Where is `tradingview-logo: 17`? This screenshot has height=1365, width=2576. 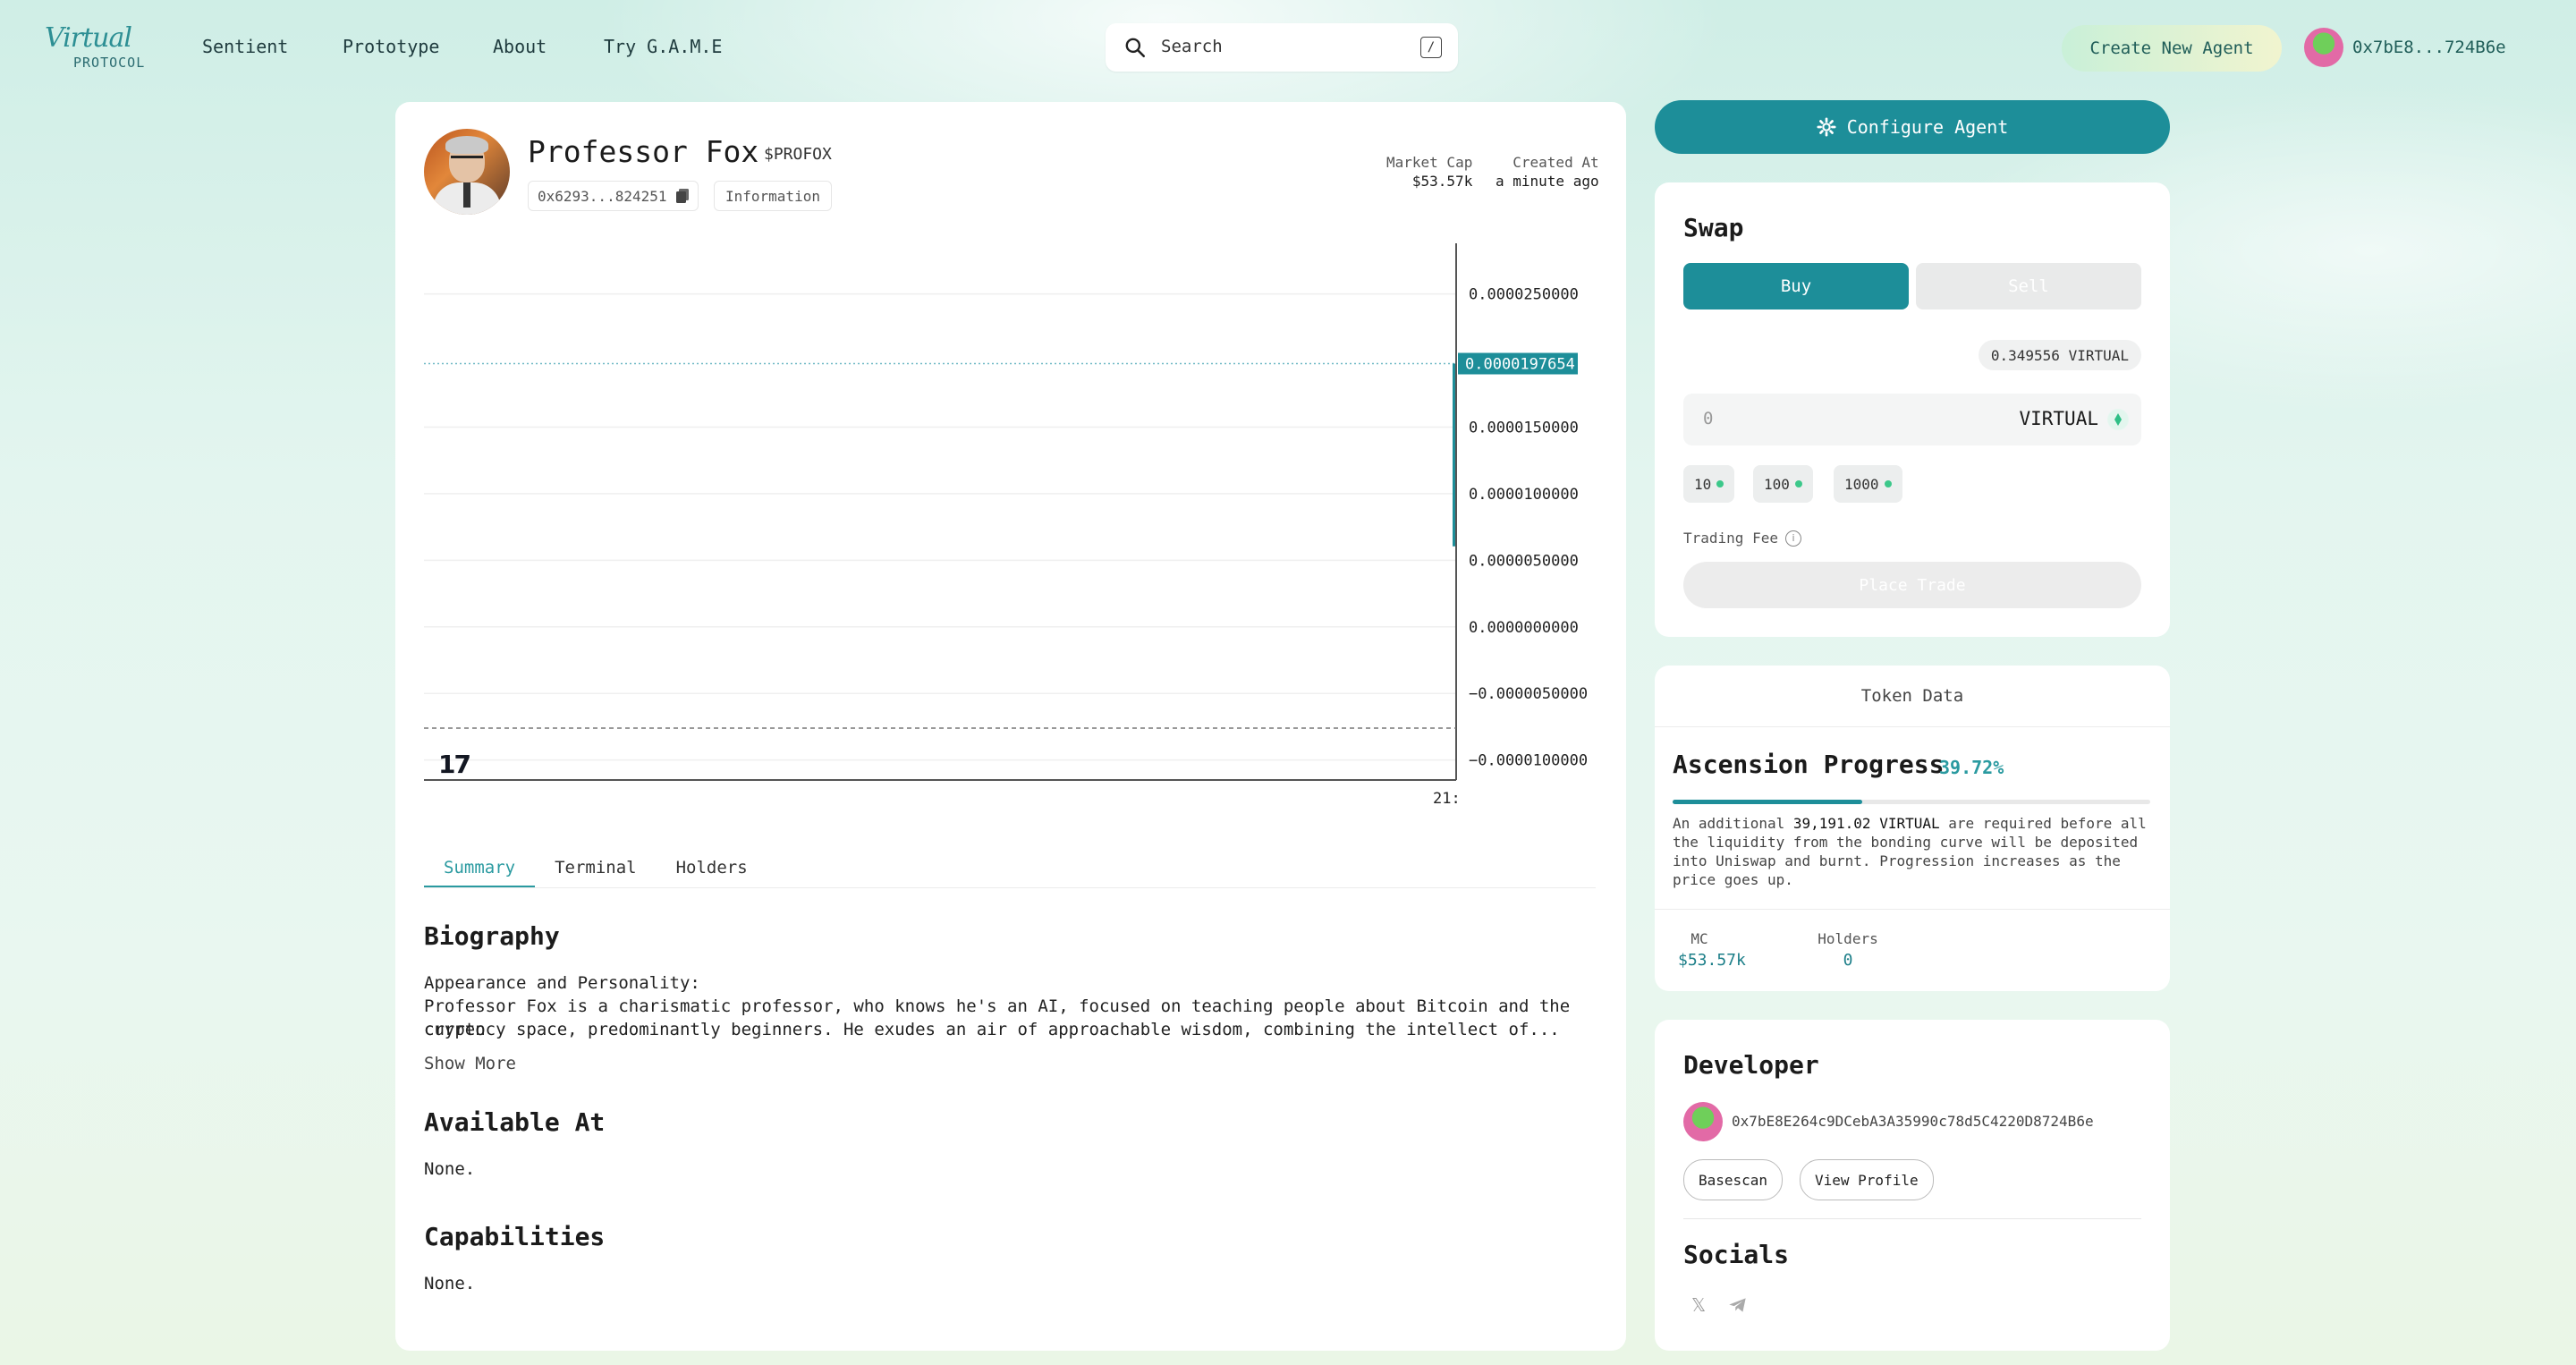 tradingview-logo: 17 is located at coordinates (454, 764).